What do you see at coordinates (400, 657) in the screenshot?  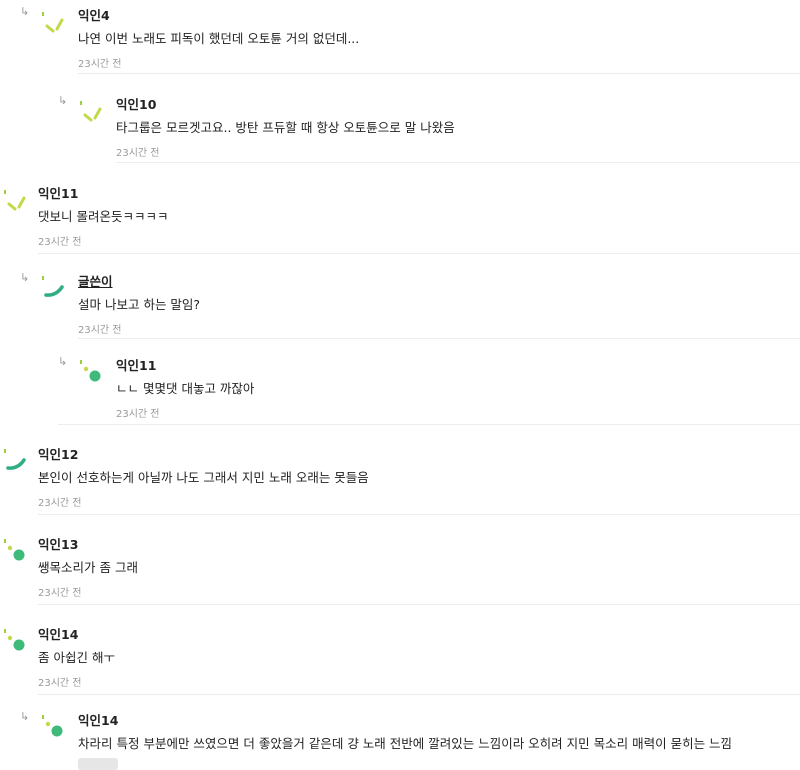 I see `comment-item: 익인14 좀 아쉽긴 해ㅜ 23시간 전` at bounding box center [400, 657].